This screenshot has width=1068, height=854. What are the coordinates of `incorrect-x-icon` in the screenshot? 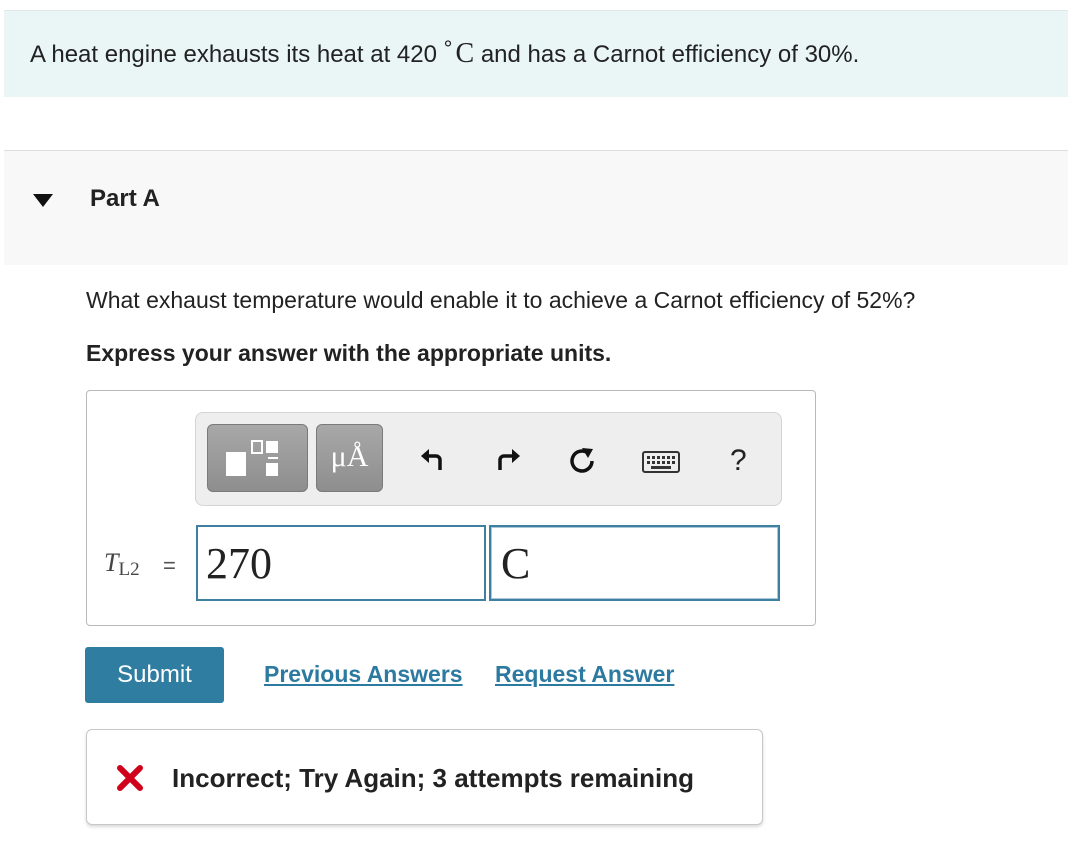 It's located at (130, 778).